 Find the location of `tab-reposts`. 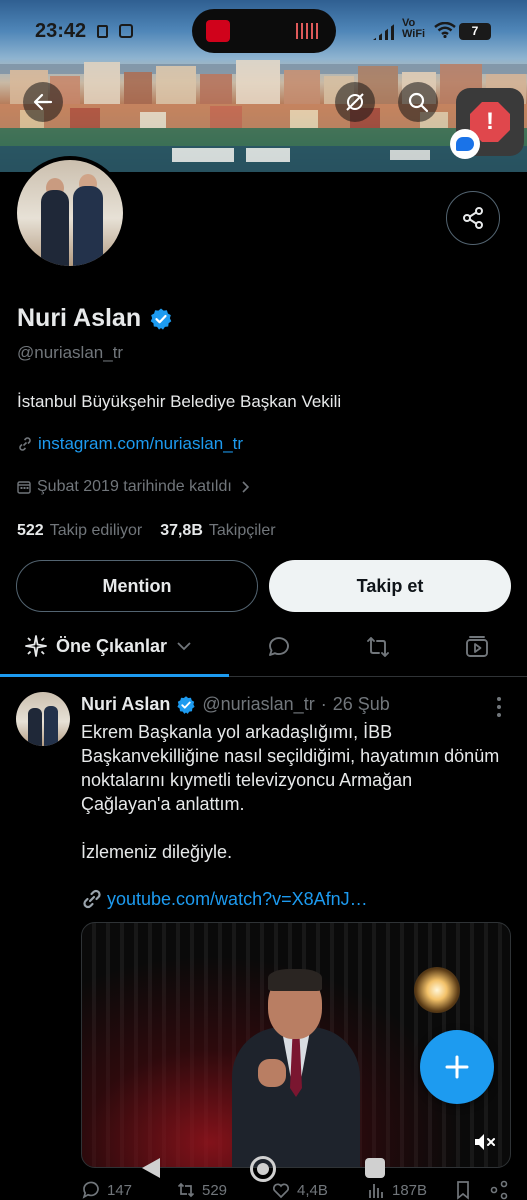

tab-reposts is located at coordinates (378, 647).